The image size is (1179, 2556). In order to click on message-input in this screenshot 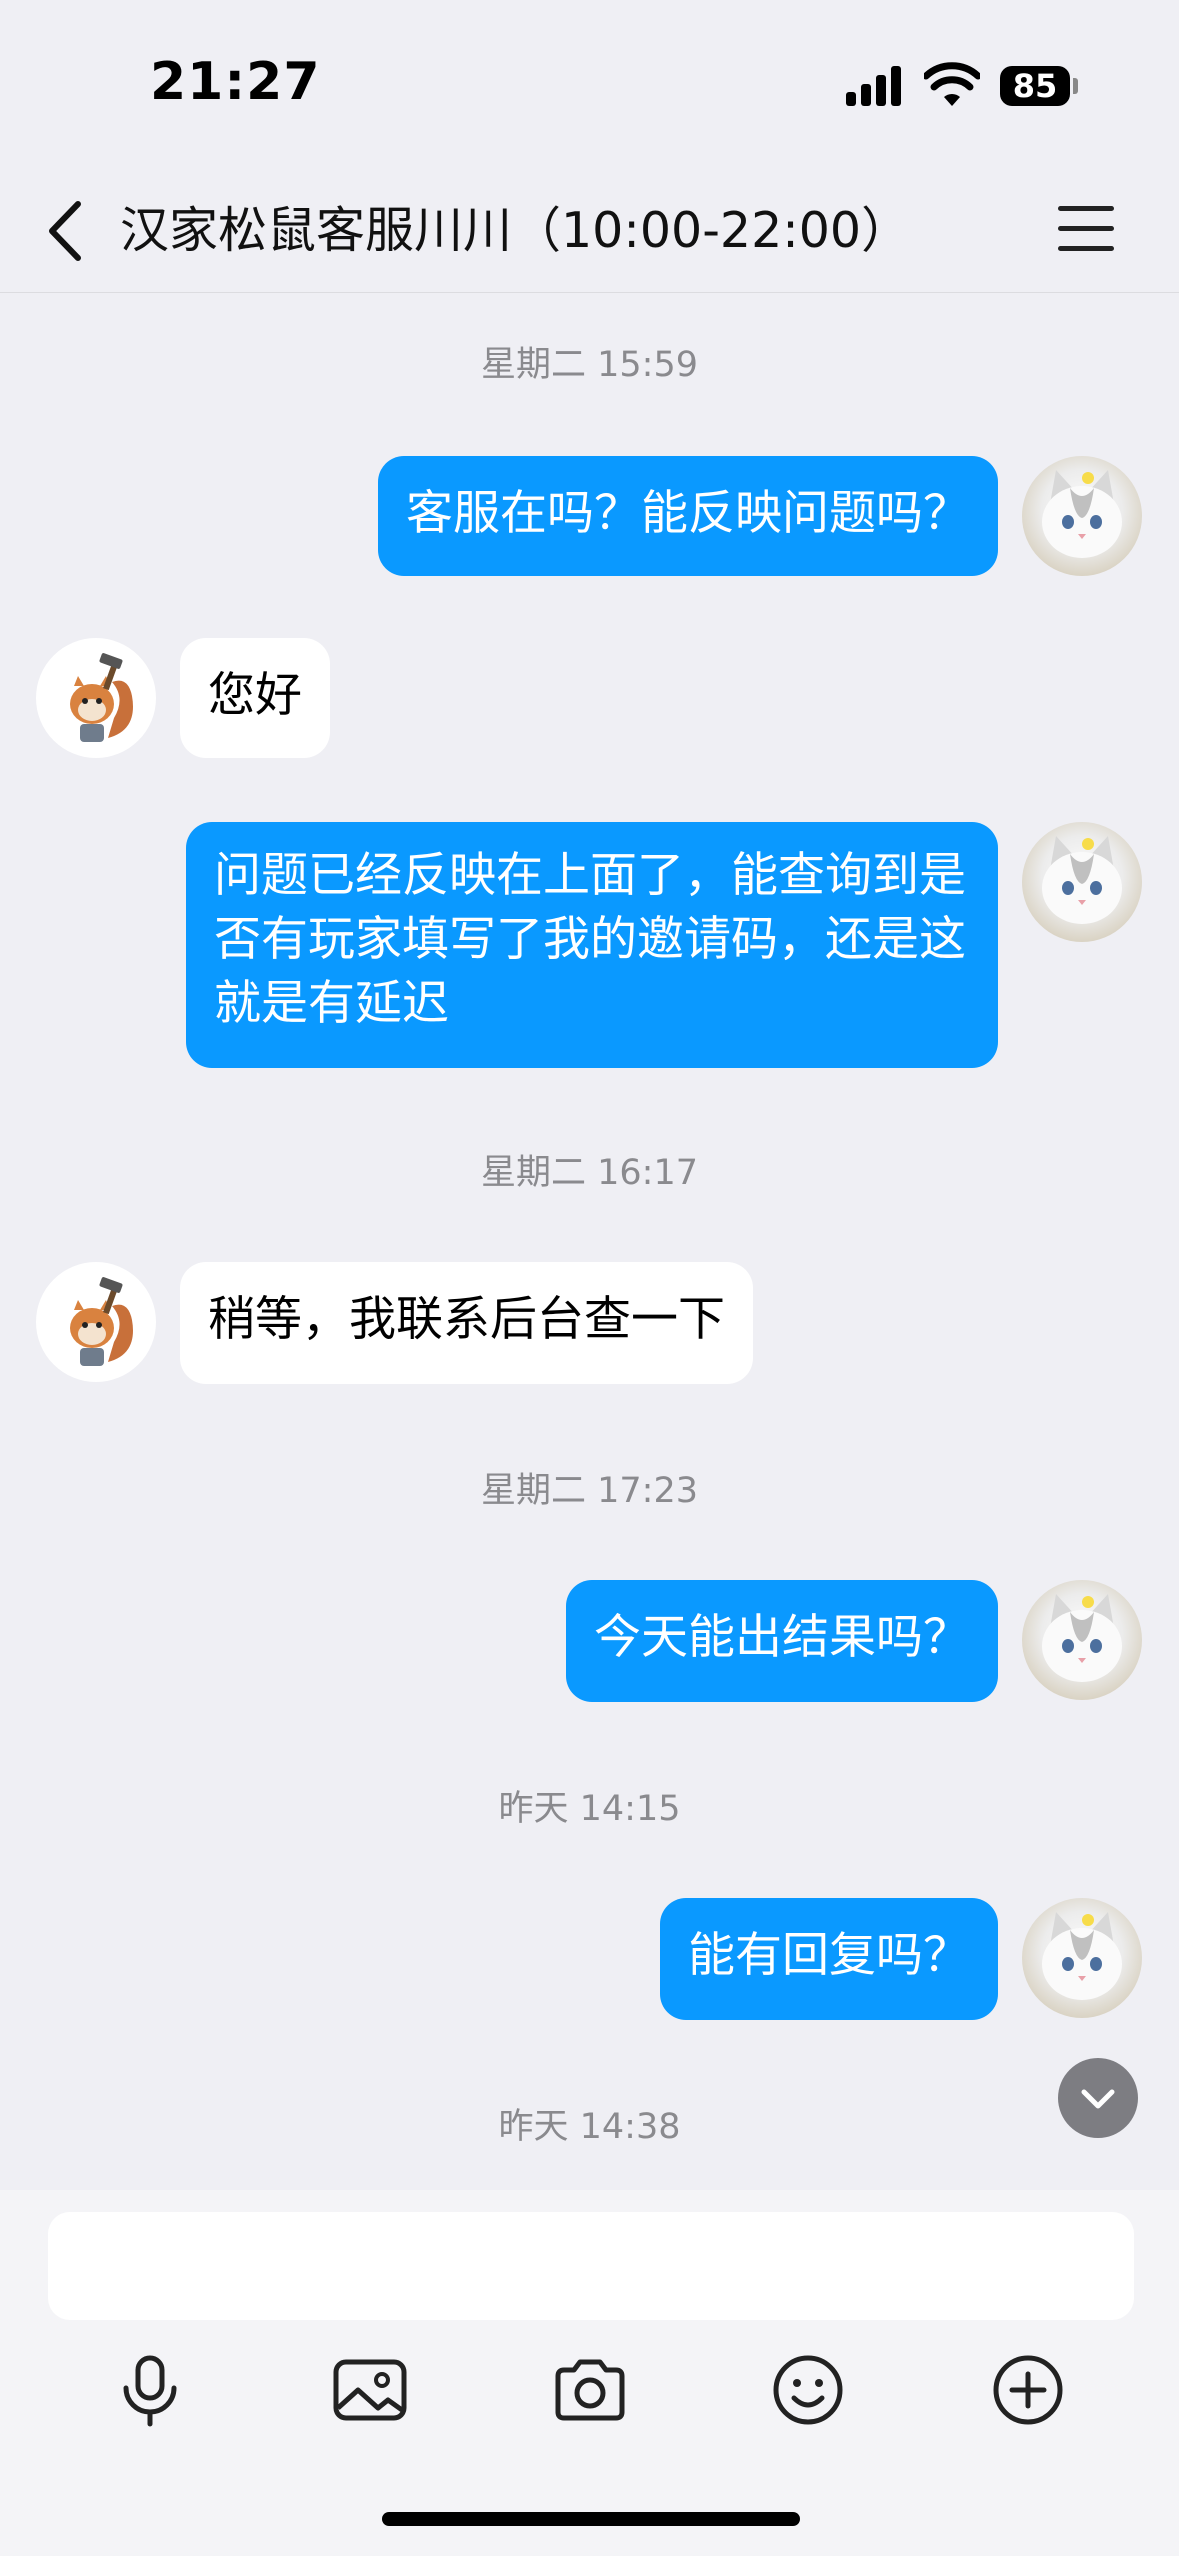, I will do `click(591, 2266)`.